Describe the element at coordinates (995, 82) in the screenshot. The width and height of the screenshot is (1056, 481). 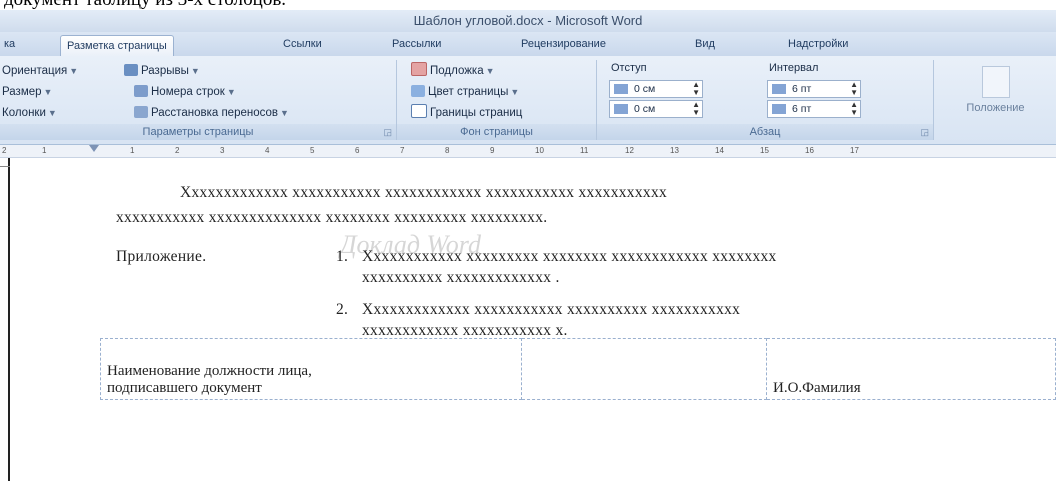
I see `position-icon` at that location.